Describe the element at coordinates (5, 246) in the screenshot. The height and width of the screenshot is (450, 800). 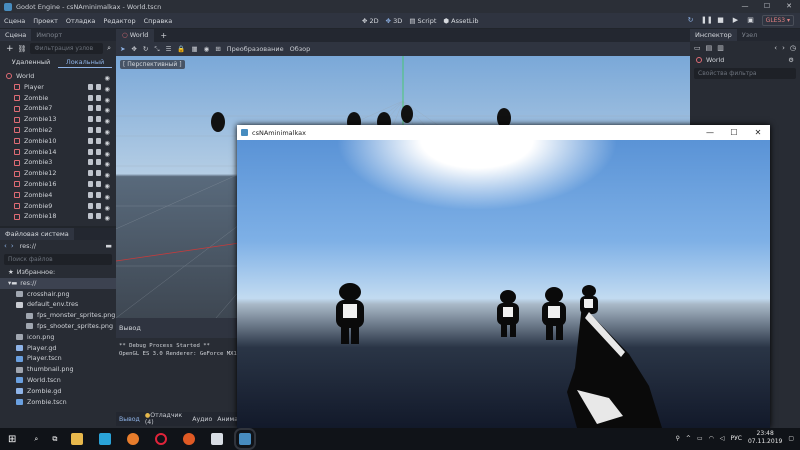
I see `back-icon: ‹` at that location.